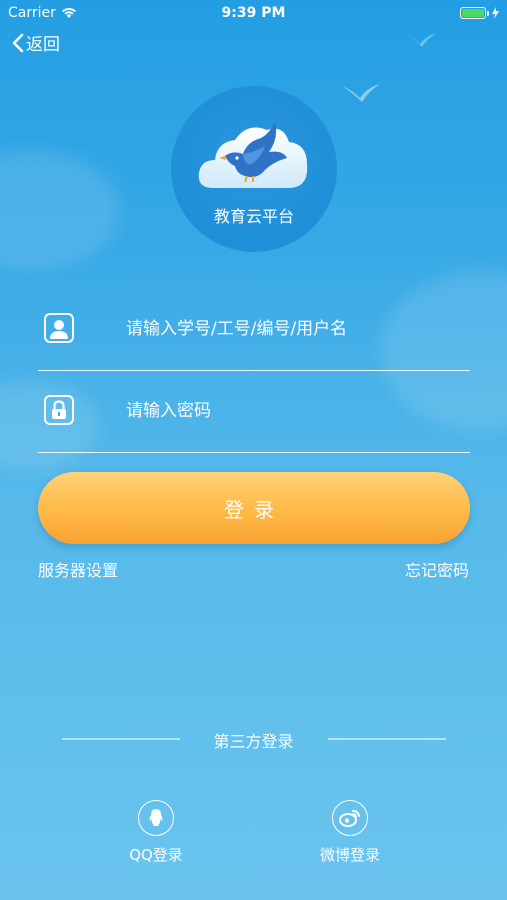  What do you see at coordinates (18, 42) in the screenshot?
I see `chevron-left-icon` at bounding box center [18, 42].